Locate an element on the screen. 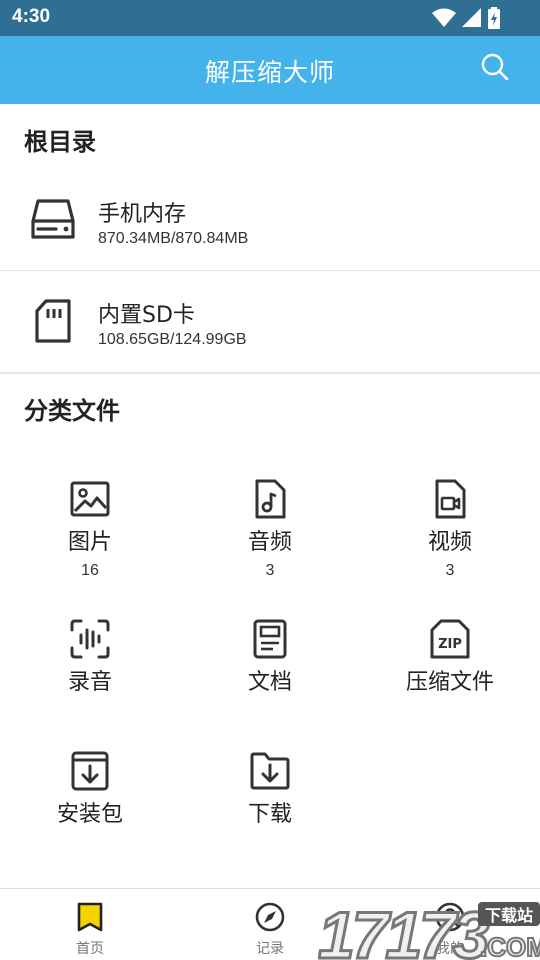 Image resolution: width=540 pixels, height=960 pixels. document-icon is located at coordinates (270, 639).